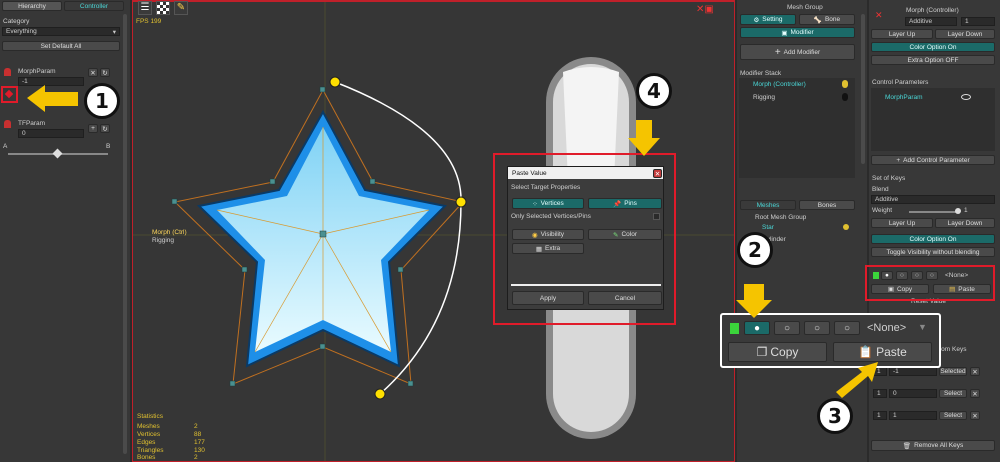 The image size is (1000, 462). What do you see at coordinates (755, 250) in the screenshot?
I see `callout-badge-2: 2` at bounding box center [755, 250].